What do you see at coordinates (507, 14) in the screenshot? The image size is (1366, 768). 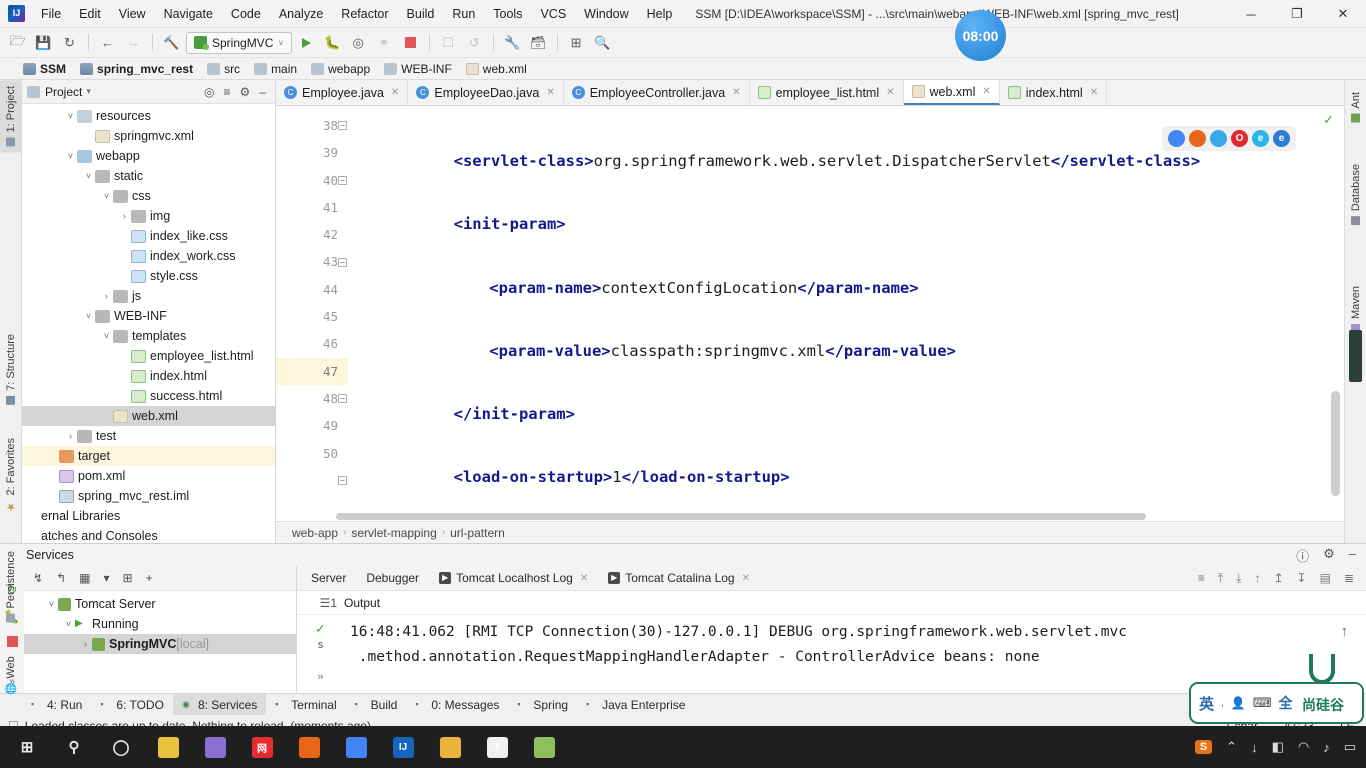 I see `menu-tools: Tools` at bounding box center [507, 14].